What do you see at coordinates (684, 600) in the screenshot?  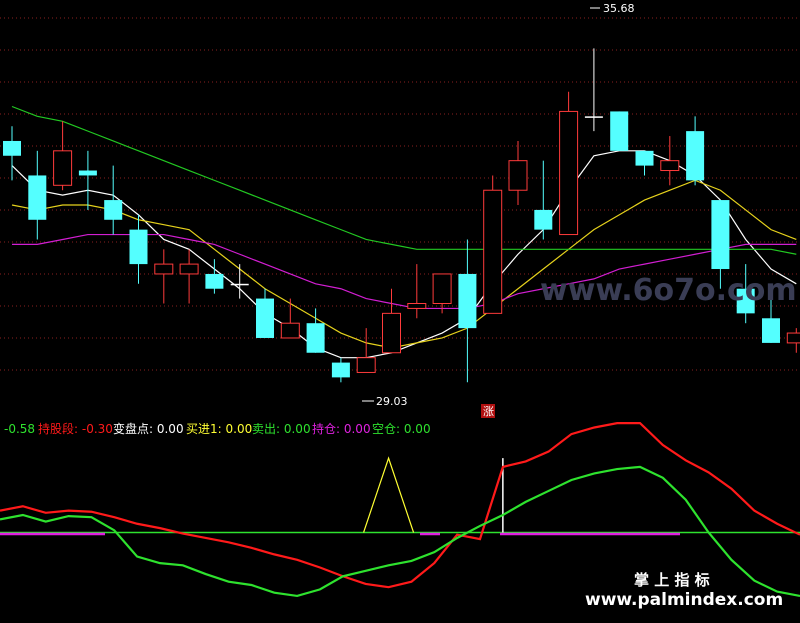 I see `watermark-palmindex: www.palmindex.com` at bounding box center [684, 600].